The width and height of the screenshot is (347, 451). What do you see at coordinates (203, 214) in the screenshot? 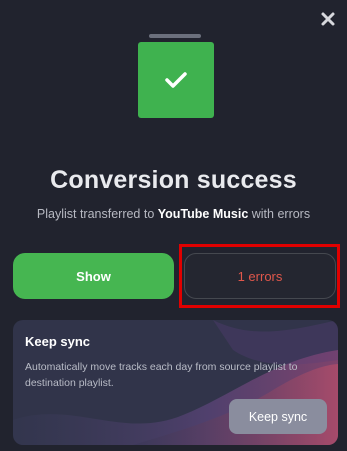
I see `destination-service: YouTube Music` at bounding box center [203, 214].